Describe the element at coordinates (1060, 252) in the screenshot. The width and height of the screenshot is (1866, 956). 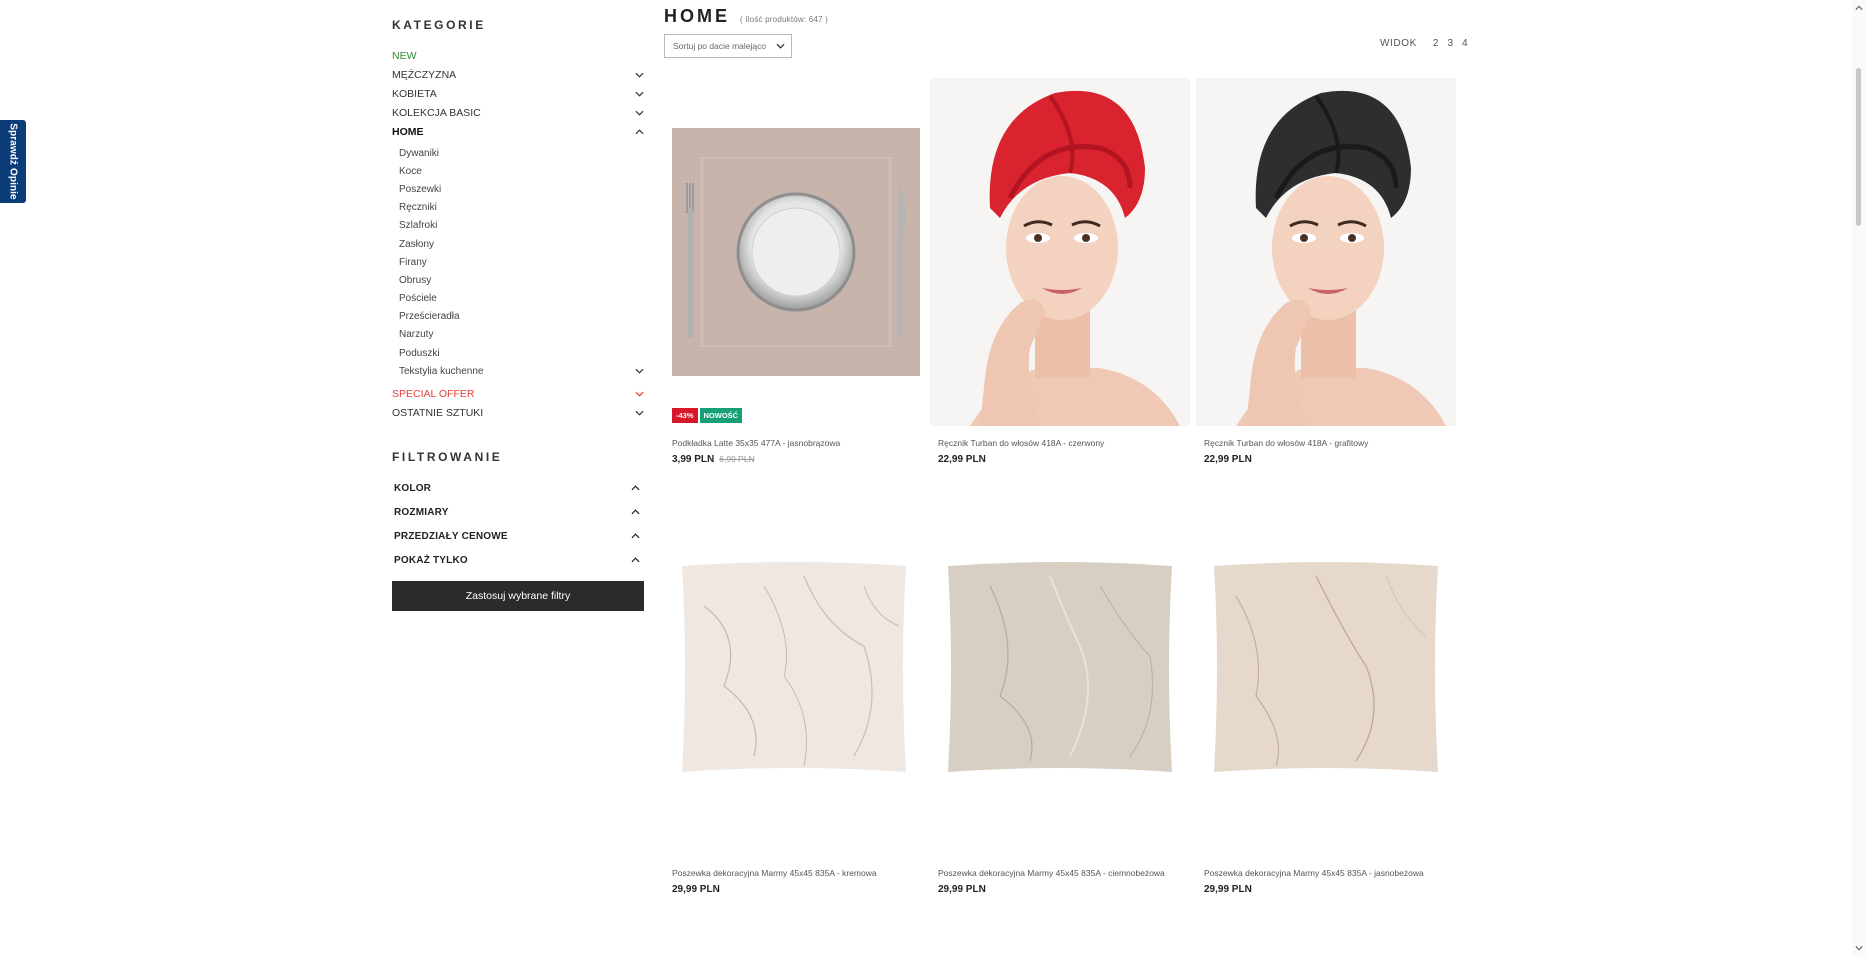
I see `product-image-turban-red` at that location.